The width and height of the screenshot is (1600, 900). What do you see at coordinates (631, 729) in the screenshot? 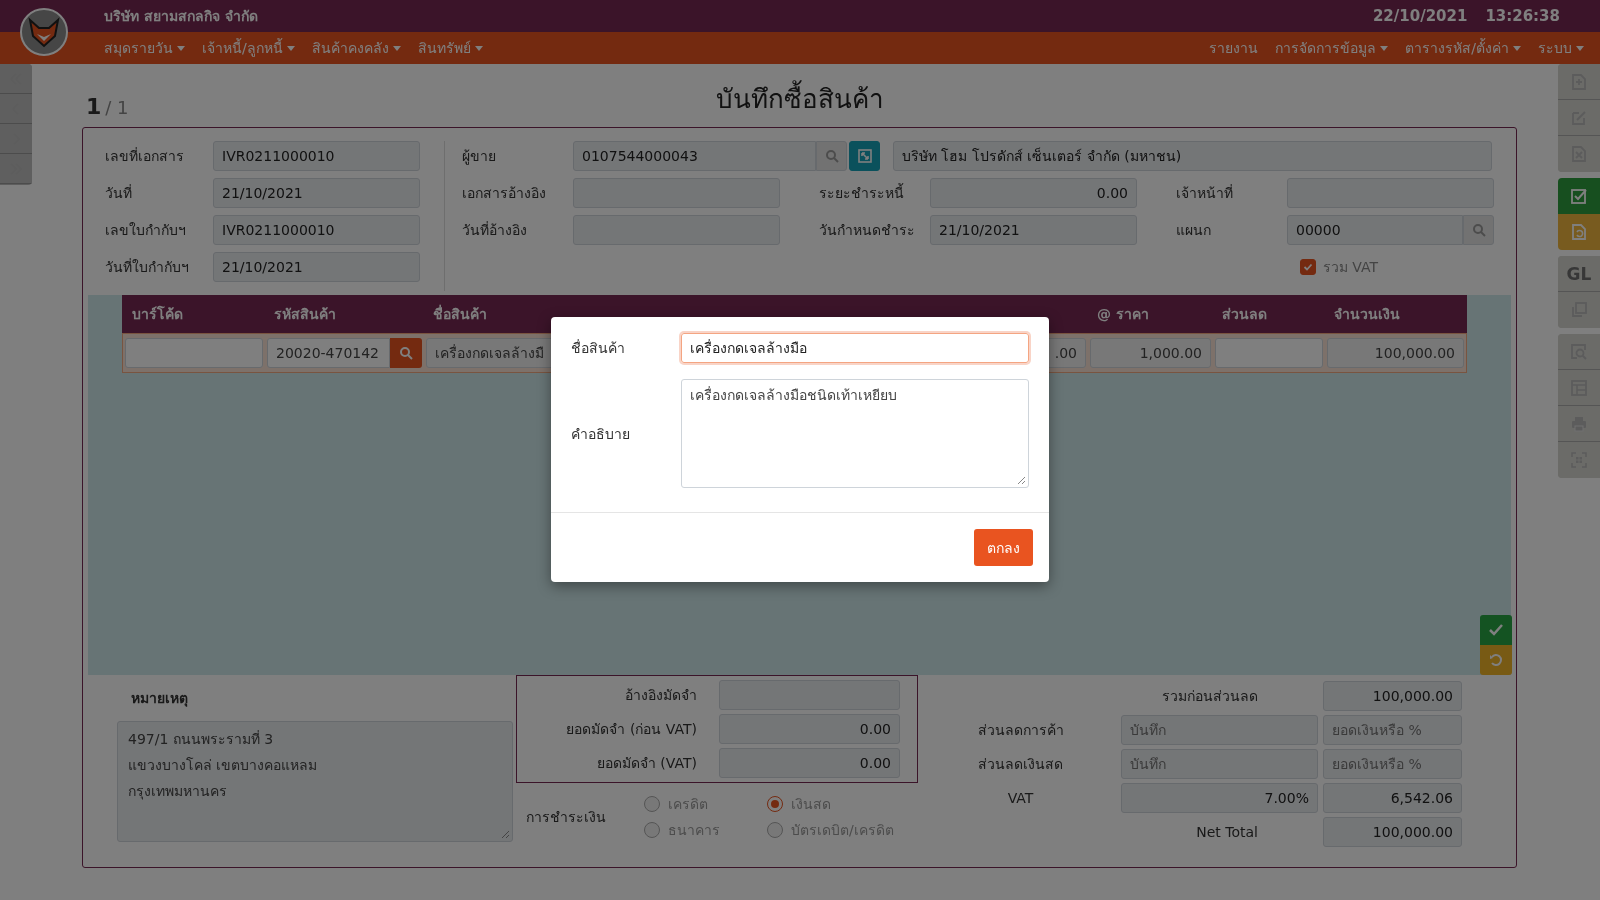
I see `field-label: ยอดมัดจำ (ก่อน VAT)` at bounding box center [631, 729].